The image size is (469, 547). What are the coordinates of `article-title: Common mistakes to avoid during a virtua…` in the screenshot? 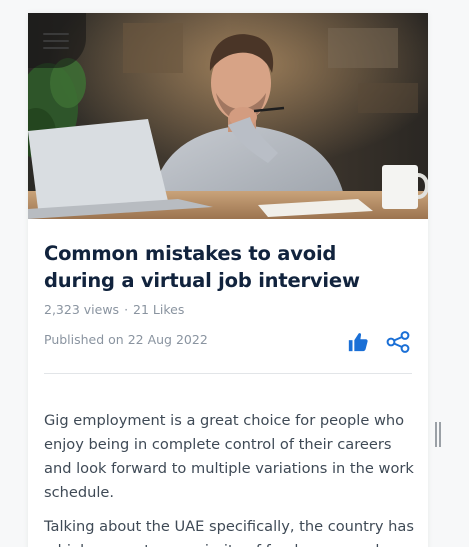 It's located at (202, 267).